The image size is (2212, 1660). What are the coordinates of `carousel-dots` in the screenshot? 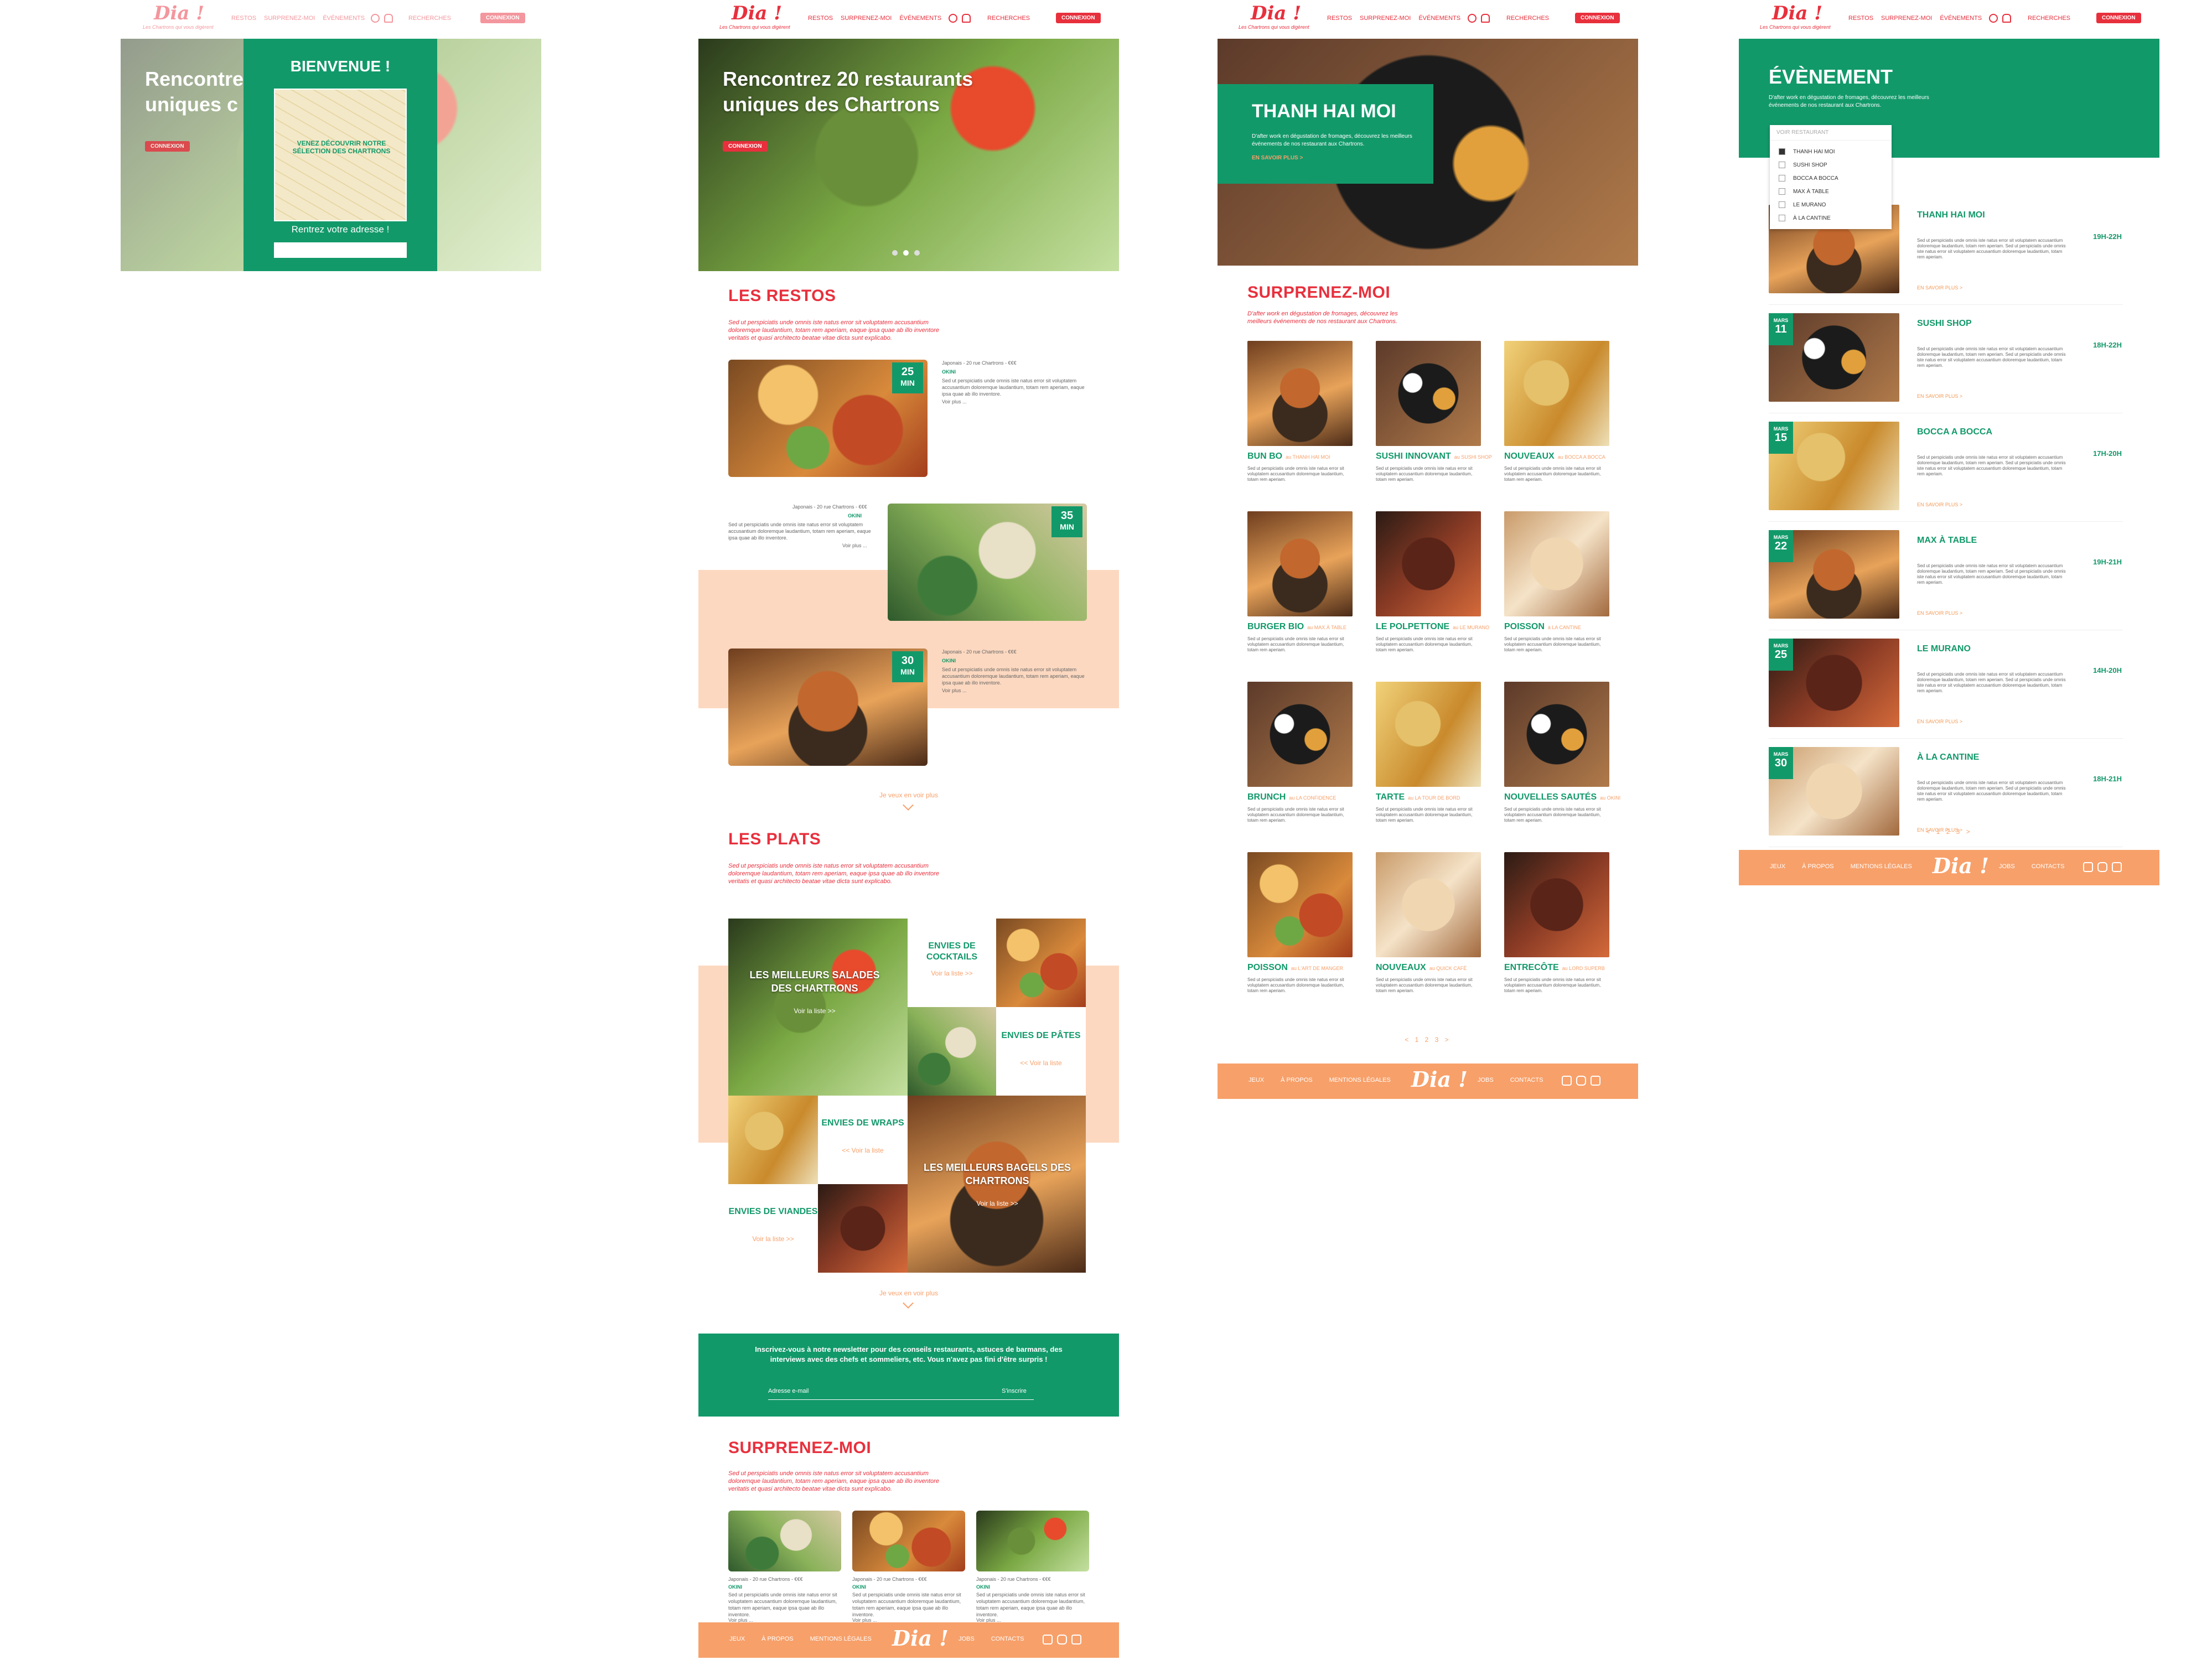 It's located at (906, 253).